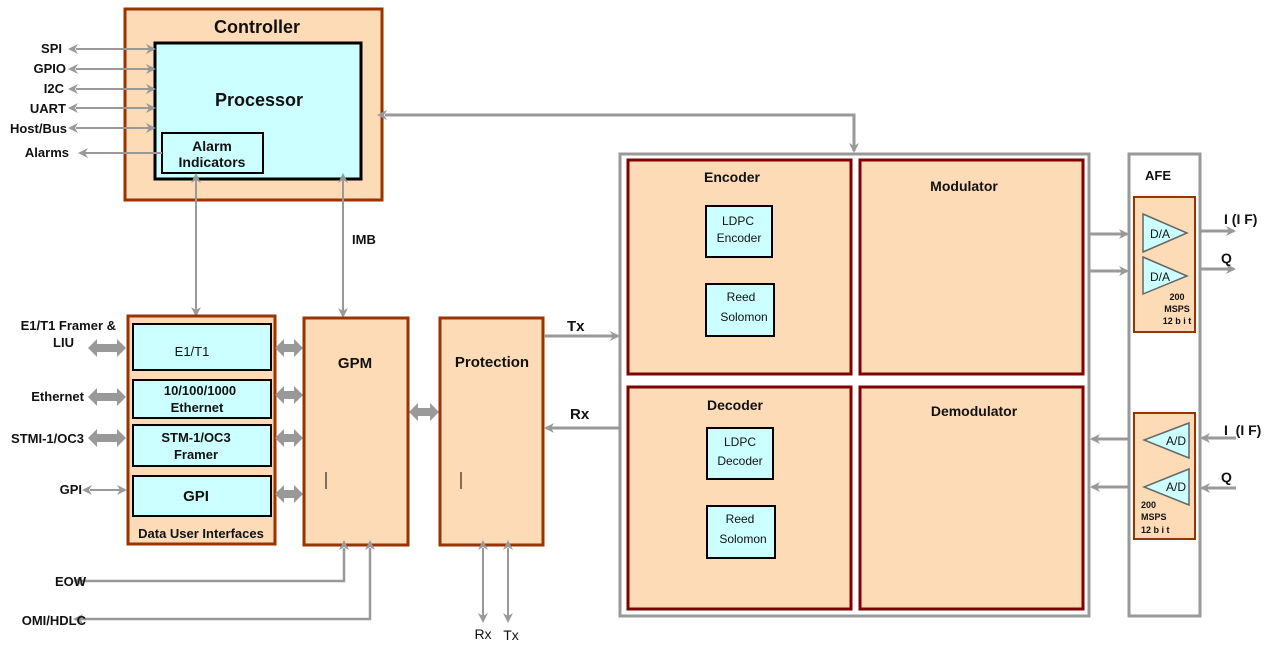 The image size is (1273, 652). Describe the element at coordinates (197, 407) in the screenshot. I see `dui-ethernet-line2: Ethernet` at that location.